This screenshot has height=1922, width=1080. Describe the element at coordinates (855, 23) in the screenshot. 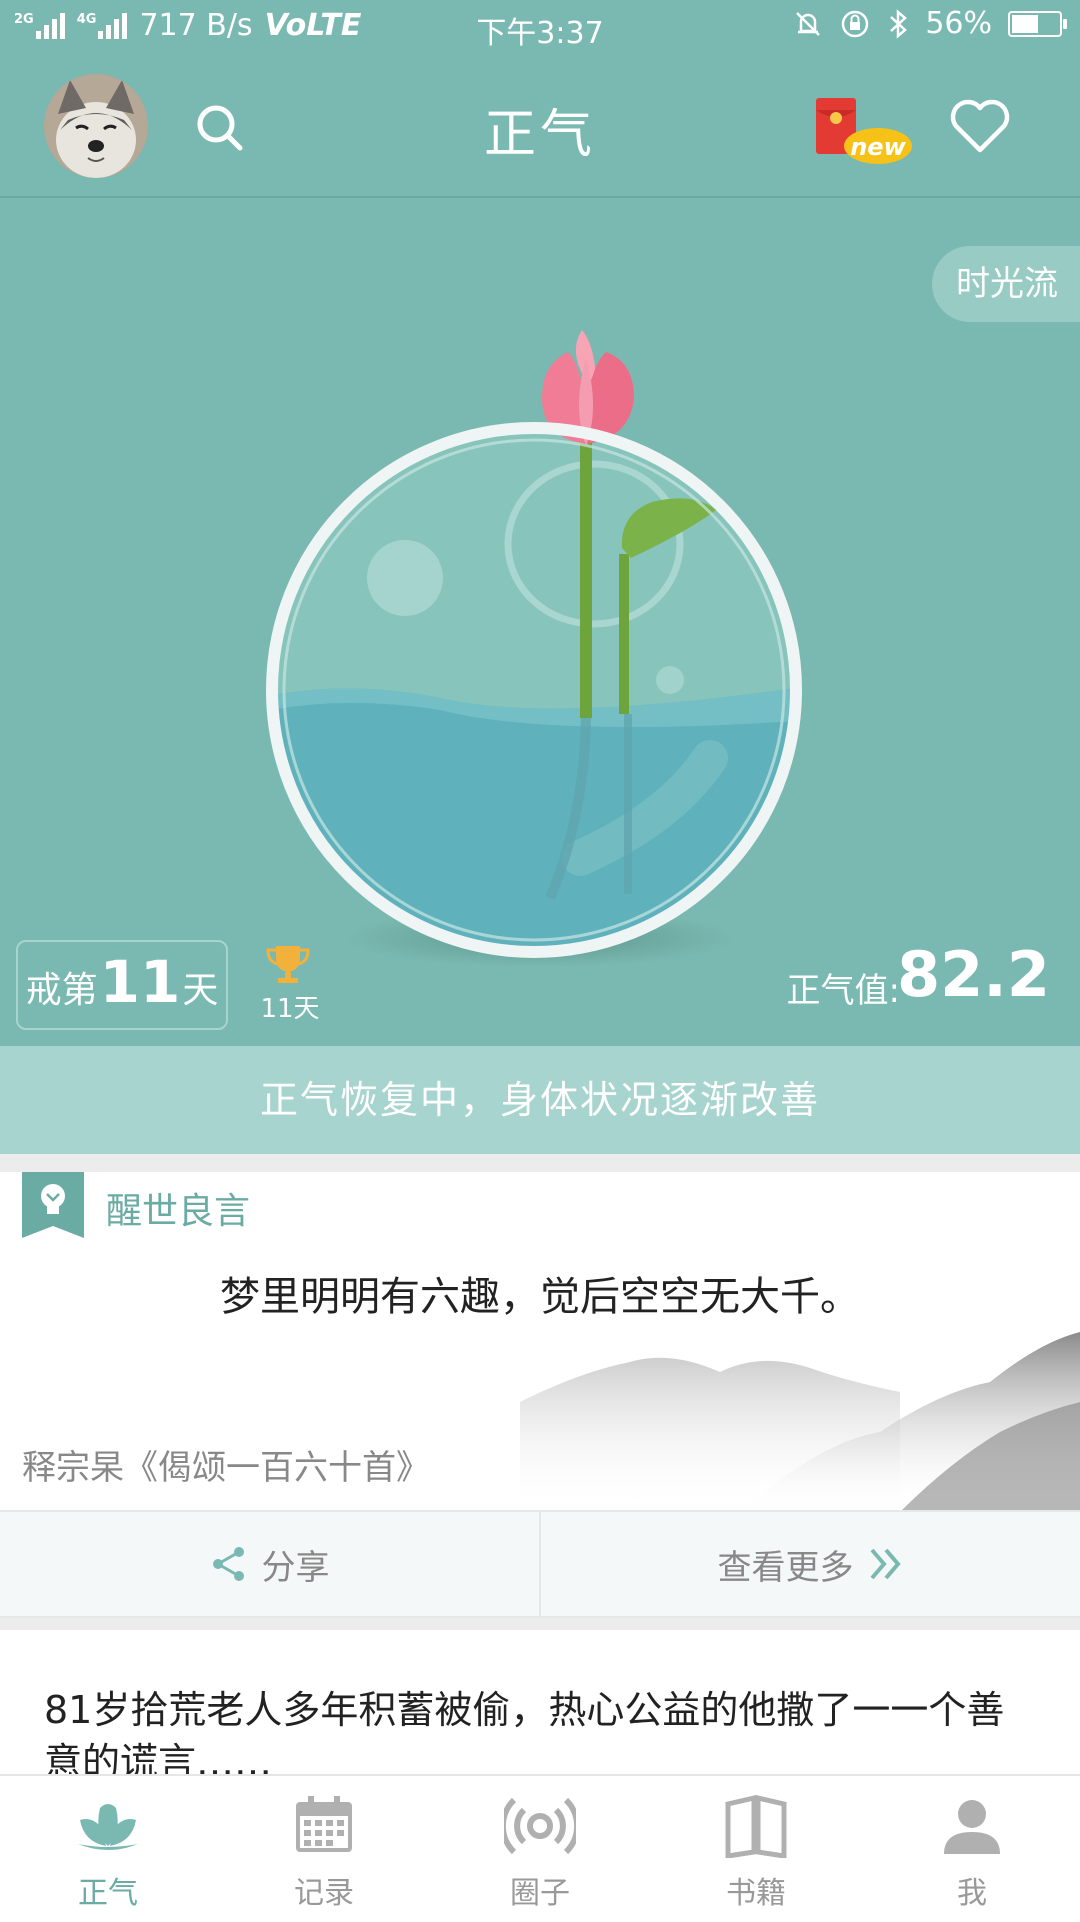

I see `rotation-lock-icon` at that location.